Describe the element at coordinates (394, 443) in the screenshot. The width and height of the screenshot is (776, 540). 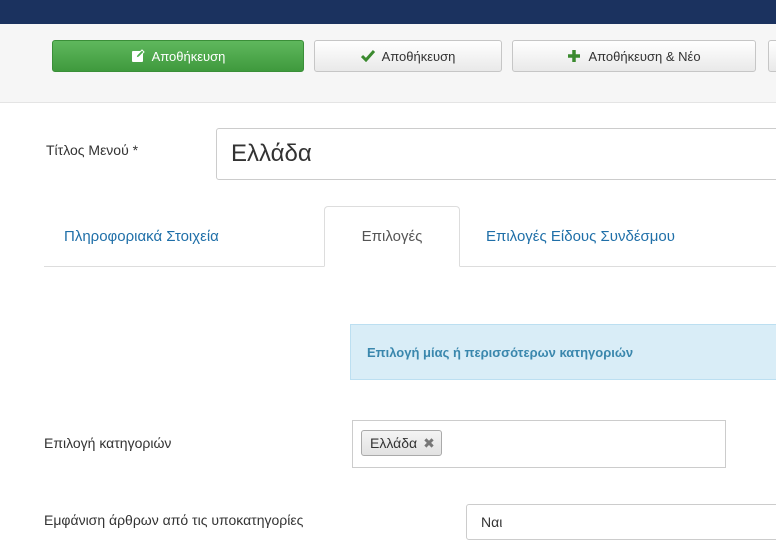
I see `category-tag-label: Ελλάδα` at that location.